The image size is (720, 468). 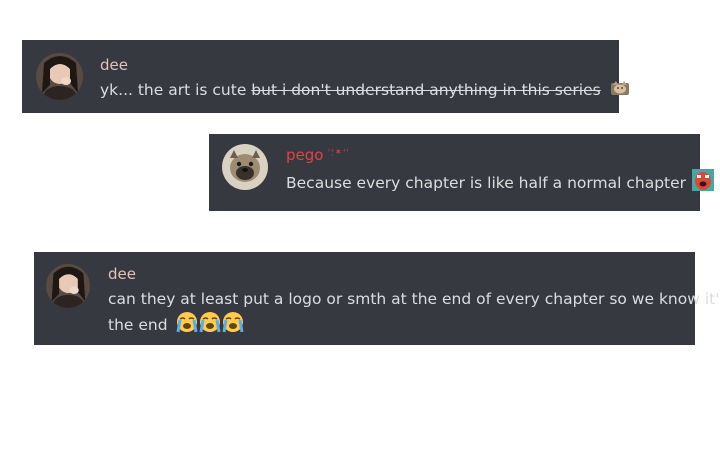 I want to click on message-text-line-2-content: the end, so click(x=138, y=325).